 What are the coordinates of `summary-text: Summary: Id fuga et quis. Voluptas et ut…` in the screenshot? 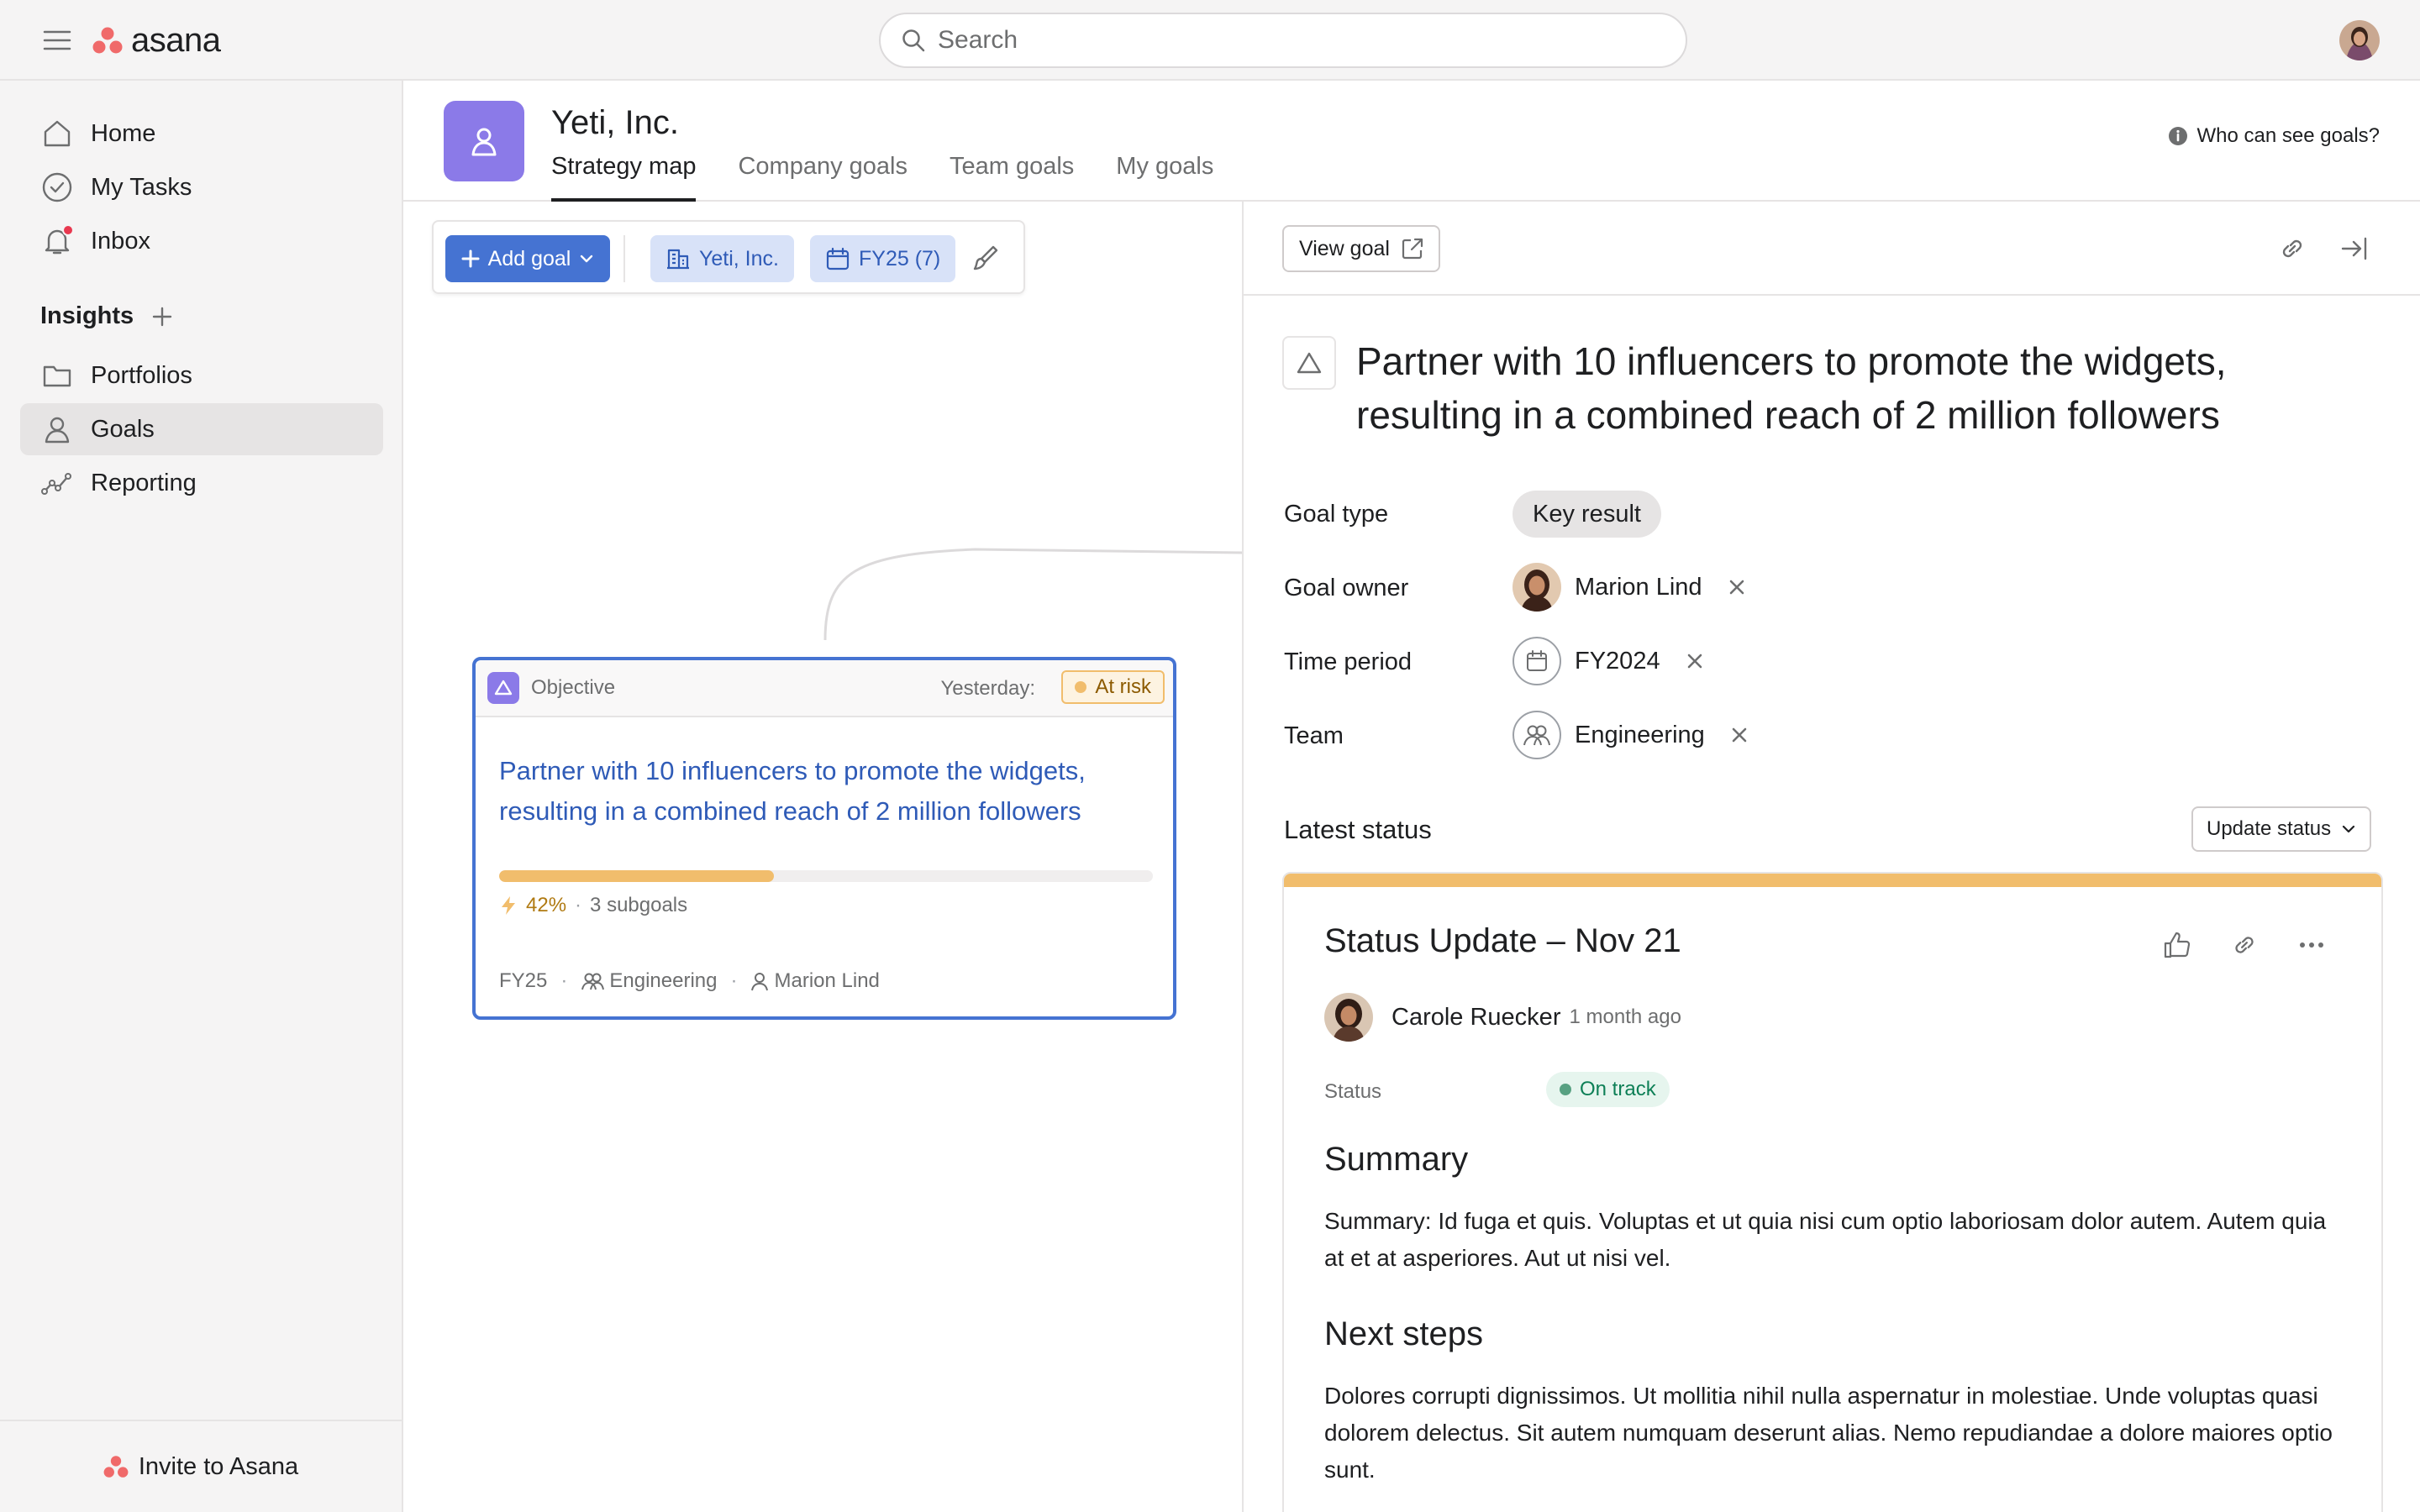 It's located at (1825, 1239).